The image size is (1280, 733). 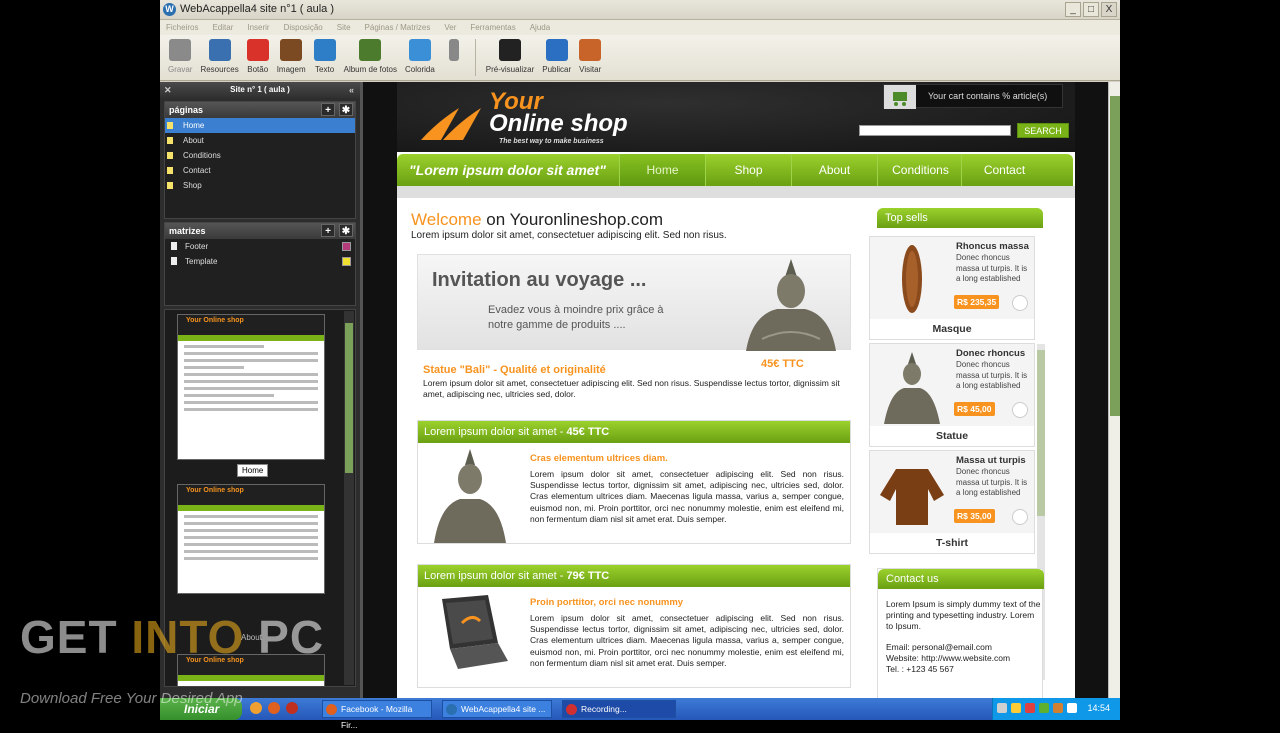 What do you see at coordinates (634, 576) in the screenshot?
I see `product-heading: Lorem ipsum dolor sit amet - 79€ TTC` at bounding box center [634, 576].